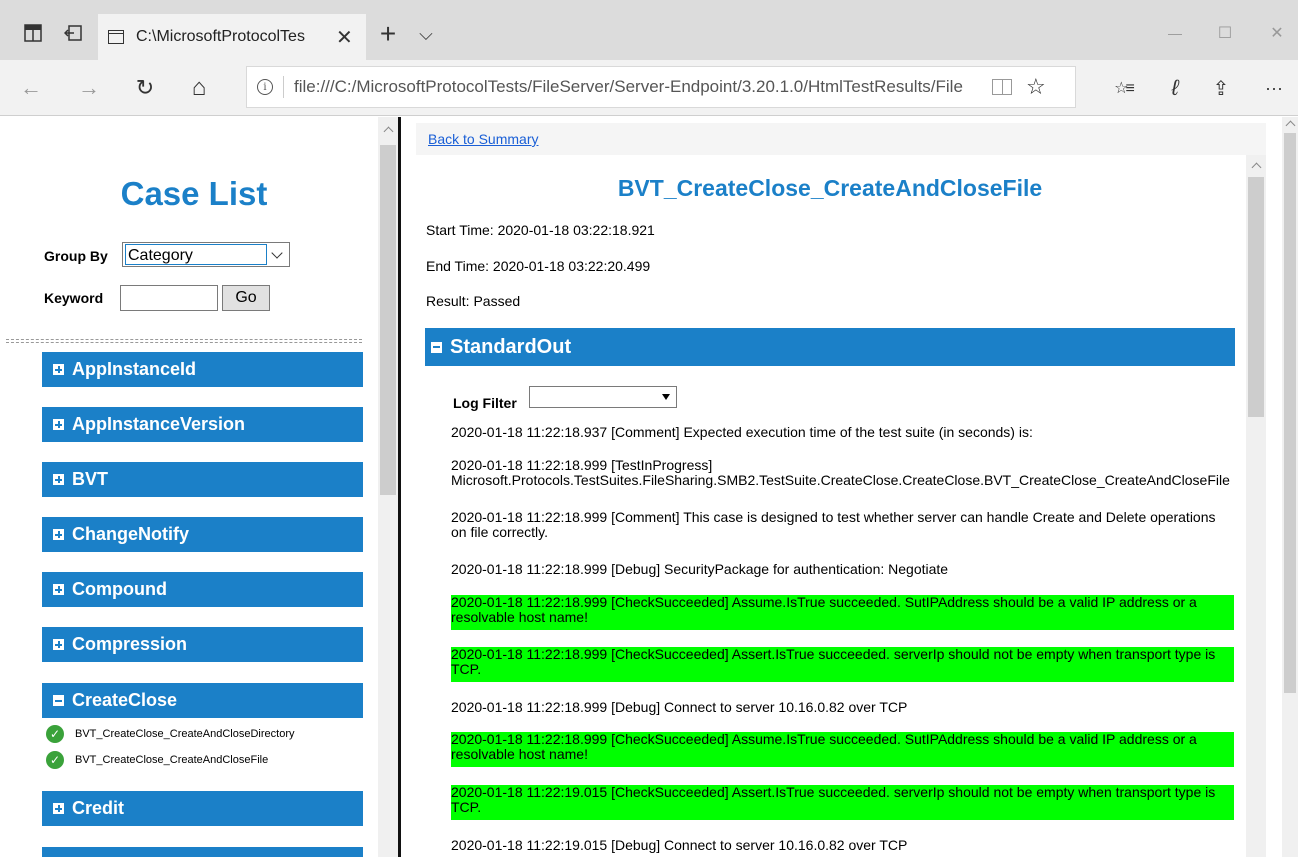 This screenshot has height=857, width=1298. I want to click on category-bvt: BVT, so click(202, 479).